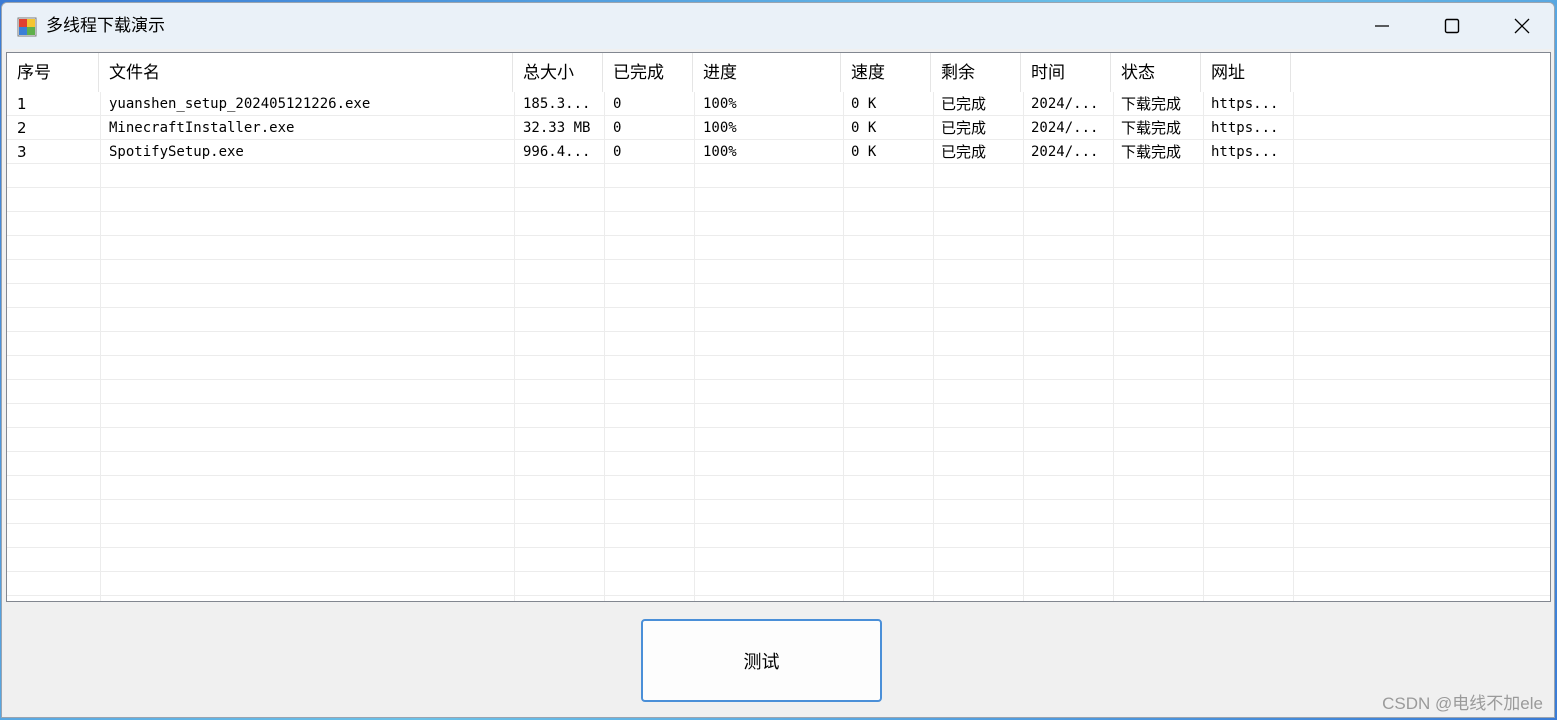 Image resolution: width=1557 pixels, height=720 pixels. What do you see at coordinates (22, 104) in the screenshot?
I see `cell-index: 1` at bounding box center [22, 104].